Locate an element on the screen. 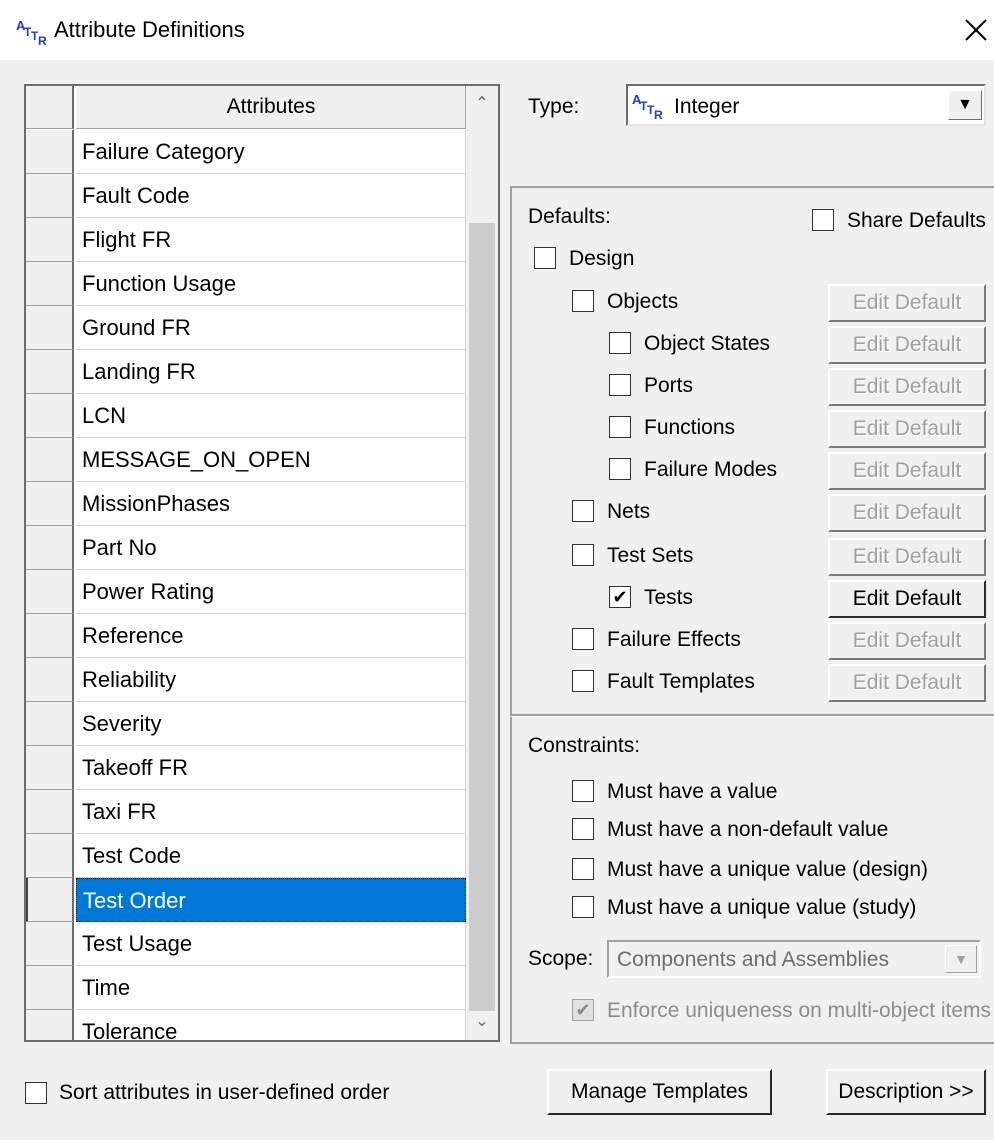  attribute-name-cell: Flight FR is located at coordinates (271, 240).